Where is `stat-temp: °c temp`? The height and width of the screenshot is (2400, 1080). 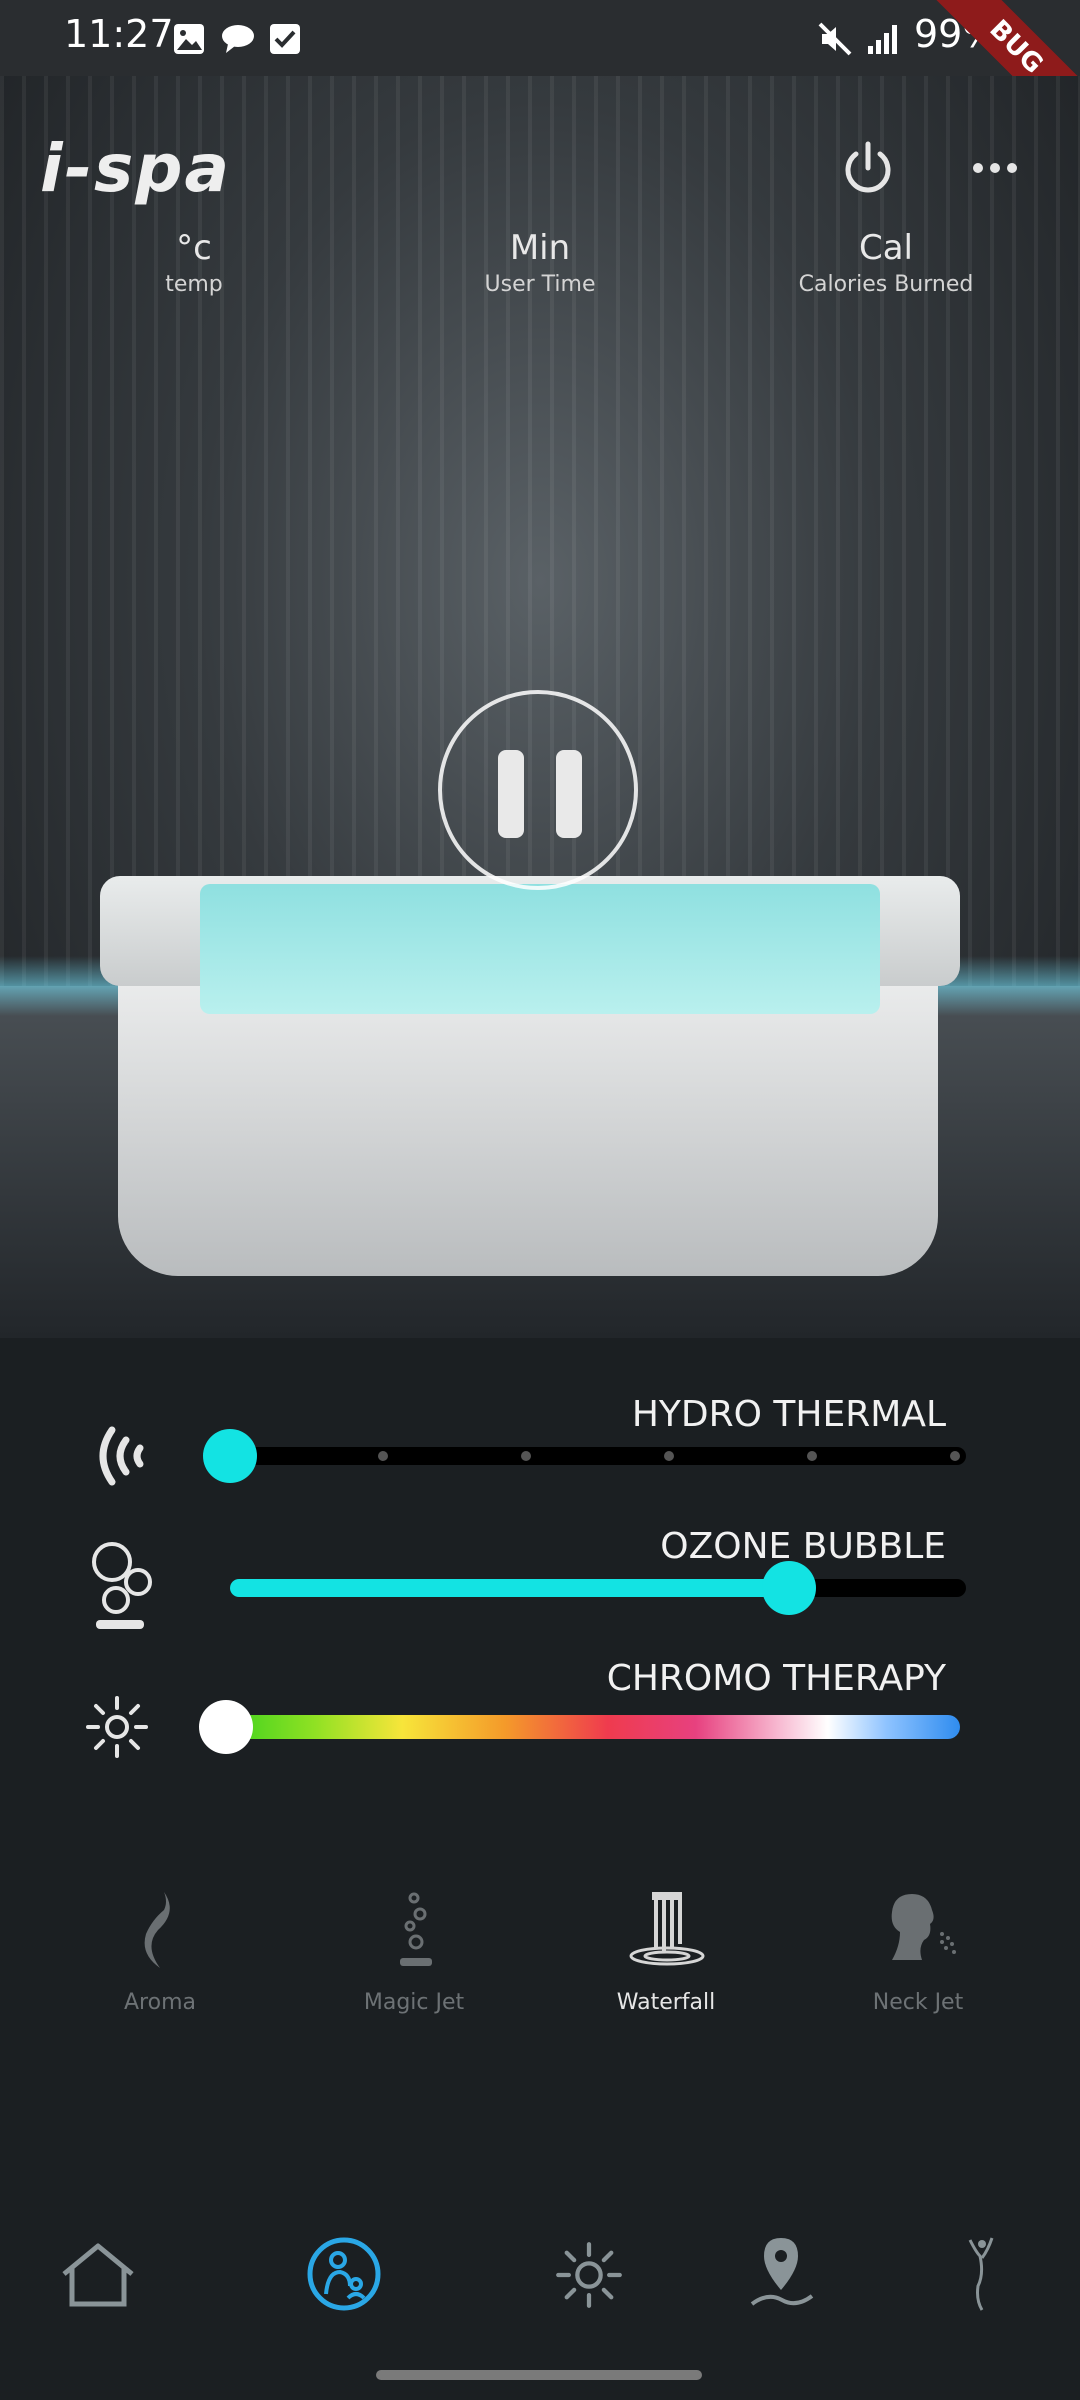
stat-temp: °c temp is located at coordinates (194, 265).